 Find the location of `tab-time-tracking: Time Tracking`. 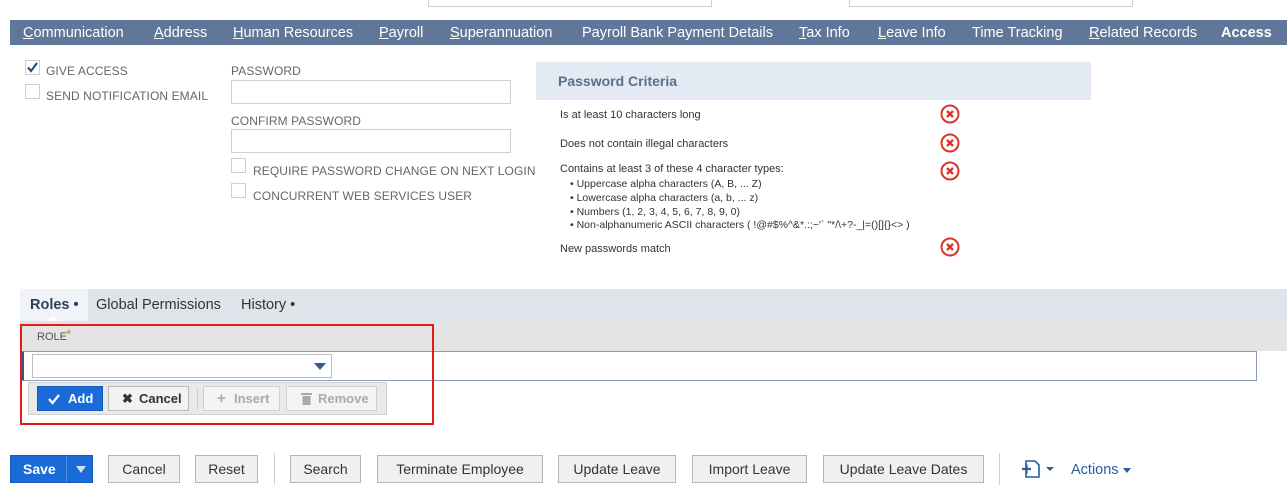

tab-time-tracking: Time Tracking is located at coordinates (1017, 32).